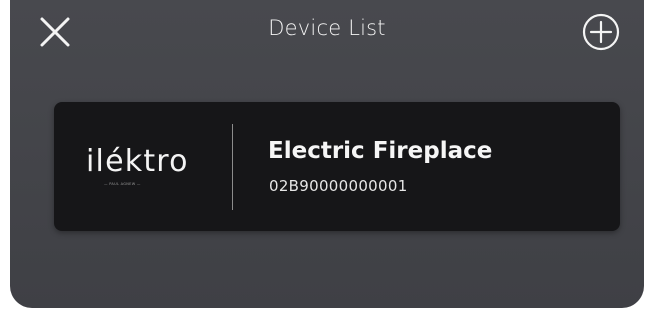 This screenshot has height=311, width=649. I want to click on device-id: 02B90000000001, so click(338, 186).